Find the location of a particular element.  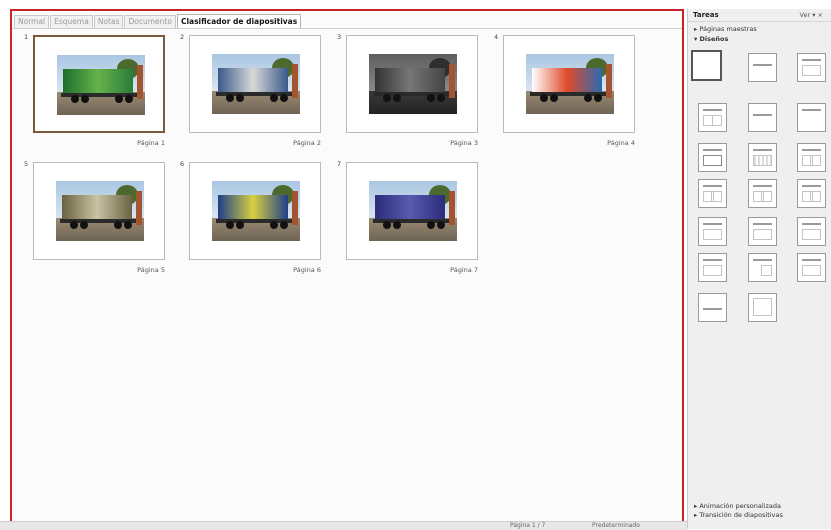

section-custom-animation-label: Animación personalizada is located at coordinates (740, 506).